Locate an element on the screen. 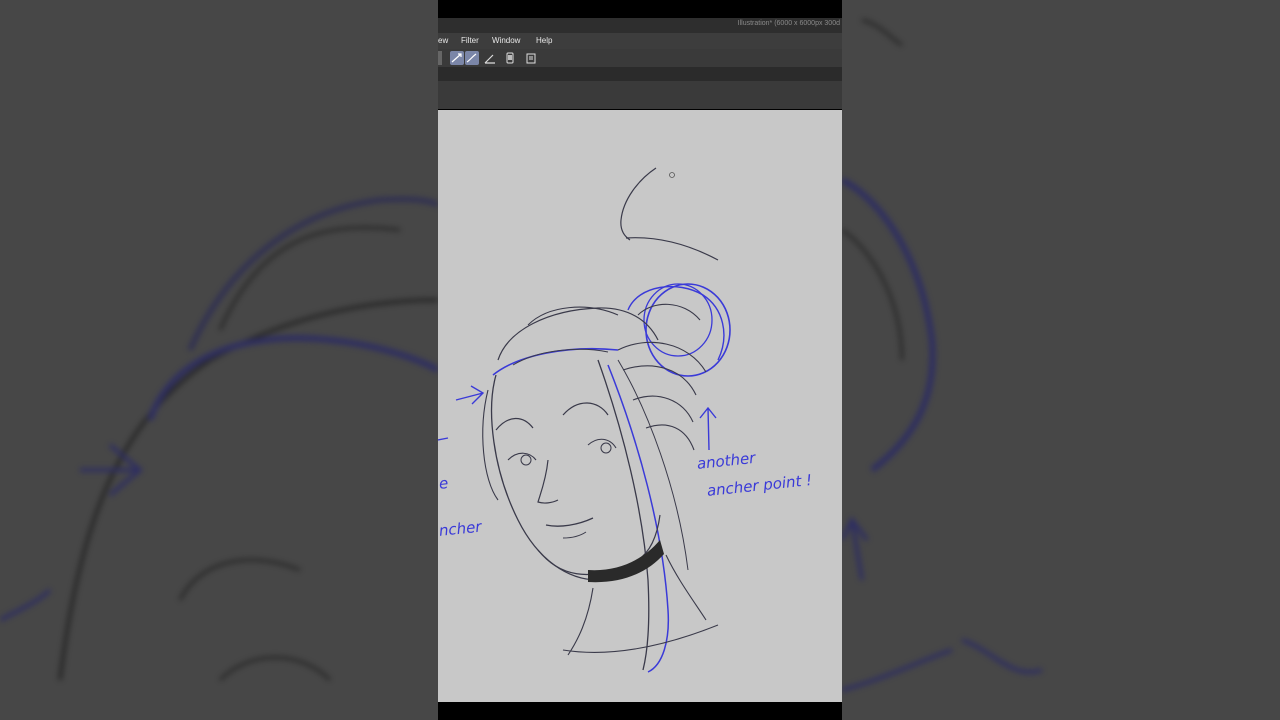 Image resolution: width=1280 pixels, height=720 pixels. menu-help: Help is located at coordinates (544, 40).